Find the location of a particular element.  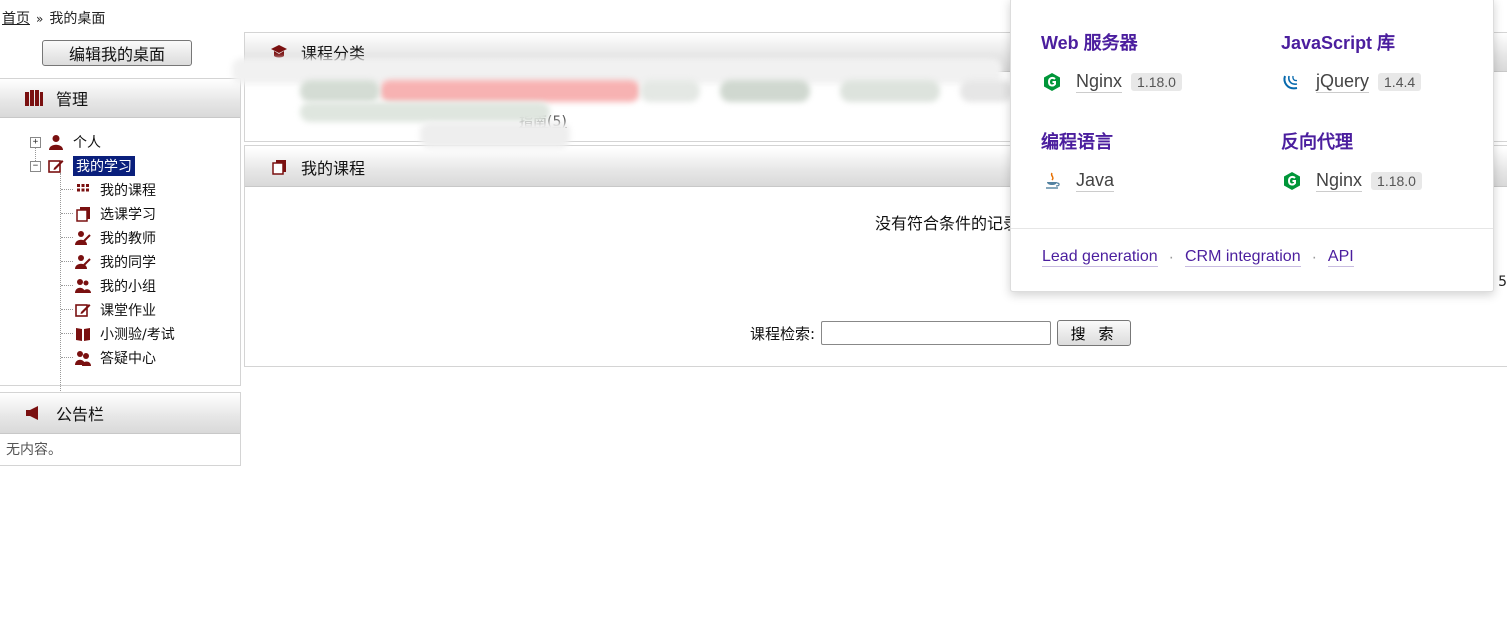

manage-panel-title: 管理 is located at coordinates (72, 99).